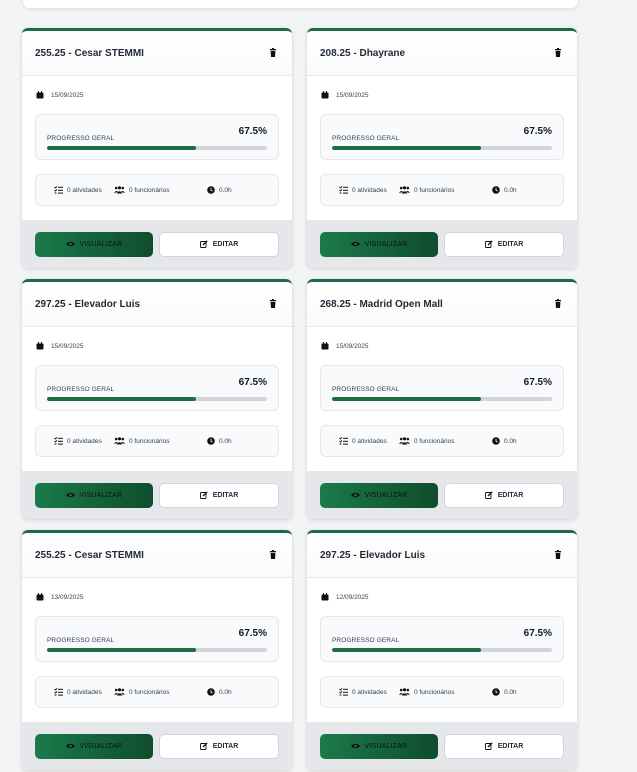 The height and width of the screenshot is (772, 637). What do you see at coordinates (449, 597) in the screenshot?
I see `card-date-row: 12/09/2025` at bounding box center [449, 597].